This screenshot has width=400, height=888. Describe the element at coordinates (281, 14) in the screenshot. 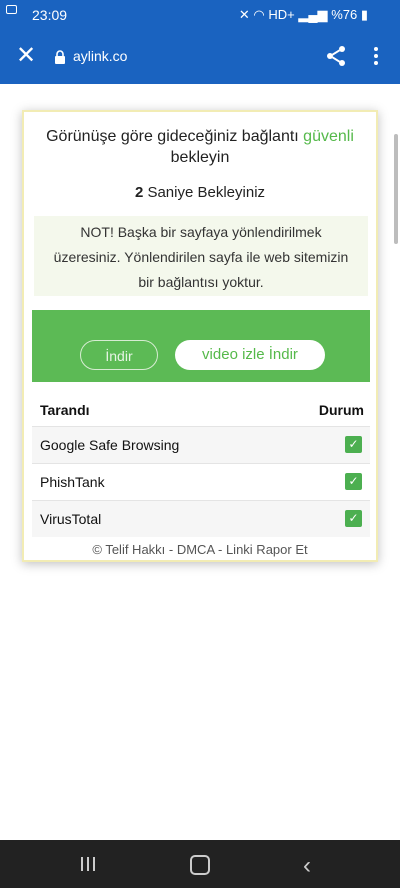

I see `network-type: HD+` at that location.